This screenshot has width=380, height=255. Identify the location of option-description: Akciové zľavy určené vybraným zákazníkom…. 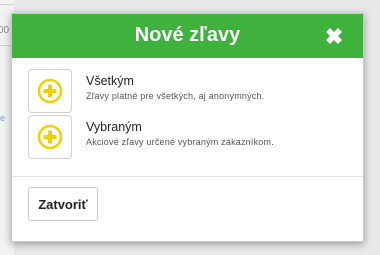
(180, 142).